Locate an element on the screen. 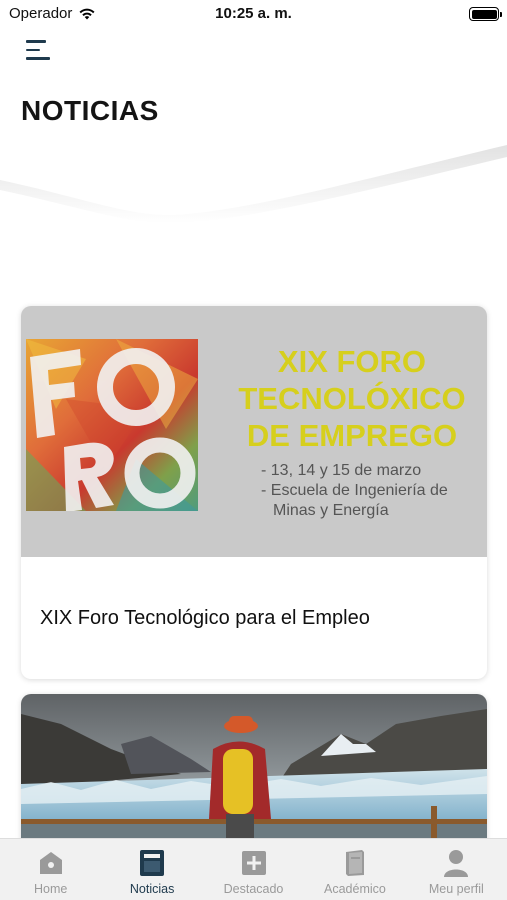 This screenshot has width=507, height=900. tab-label: Académico is located at coordinates (355, 889).